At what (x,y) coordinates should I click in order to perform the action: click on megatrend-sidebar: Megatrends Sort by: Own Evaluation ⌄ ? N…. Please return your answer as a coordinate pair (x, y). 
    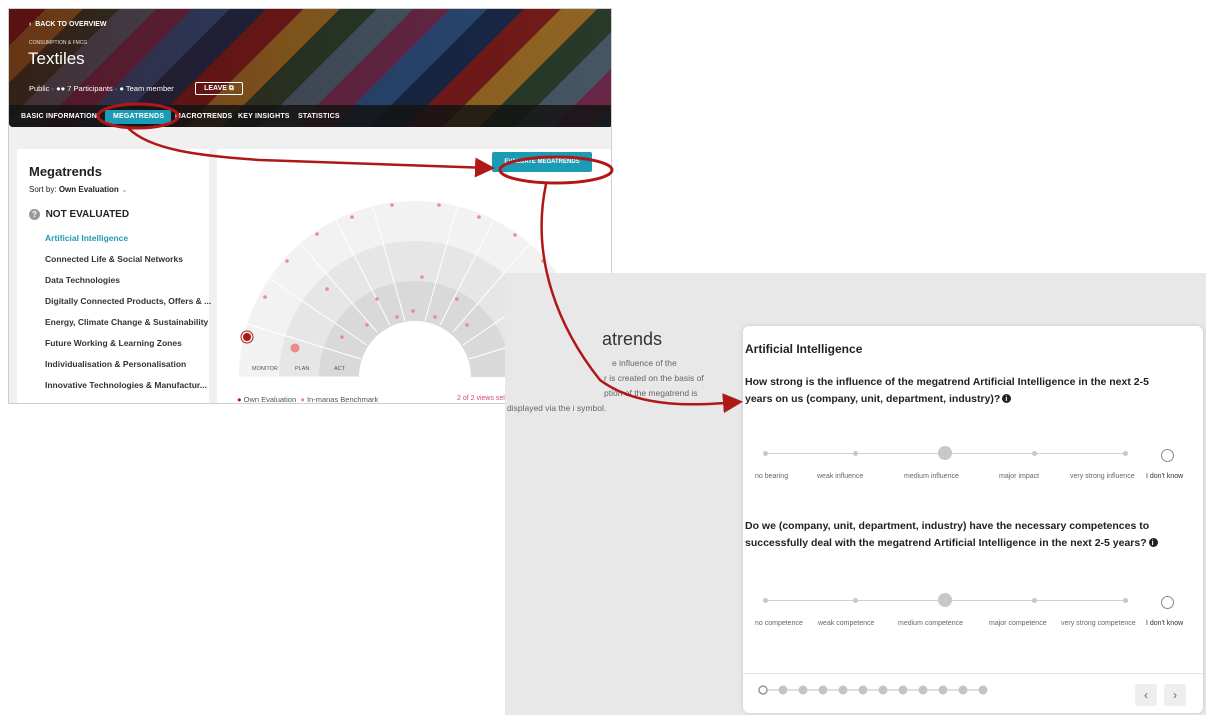
    Looking at the image, I should click on (114, 276).